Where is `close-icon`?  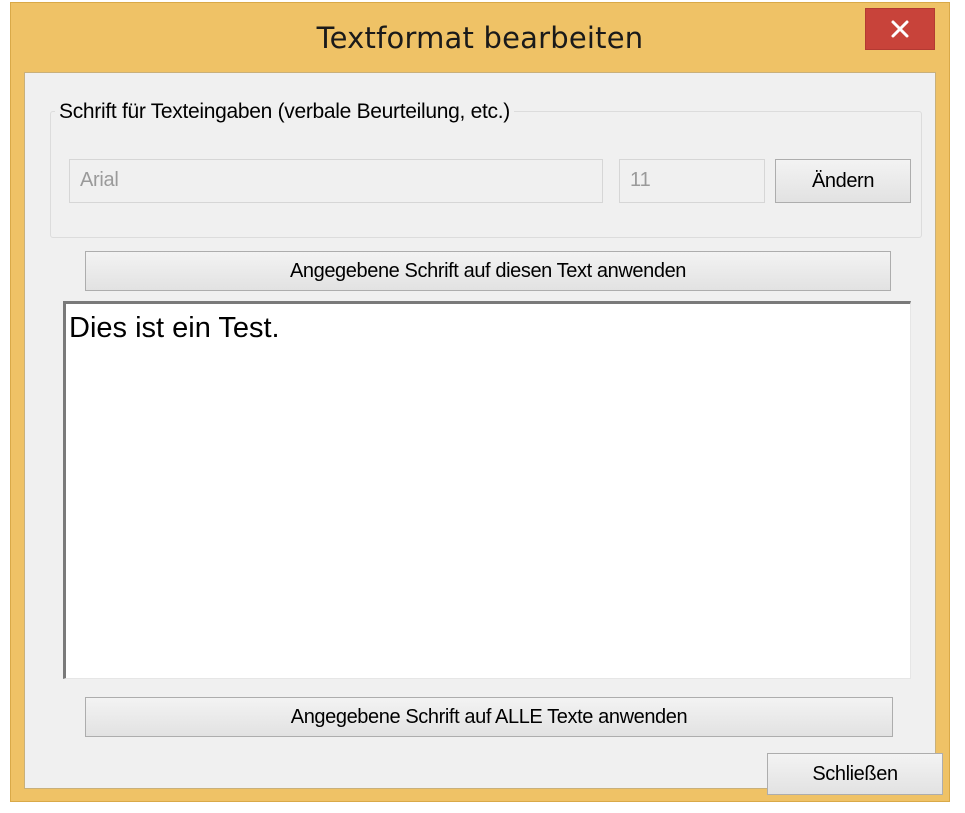
close-icon is located at coordinates (900, 29).